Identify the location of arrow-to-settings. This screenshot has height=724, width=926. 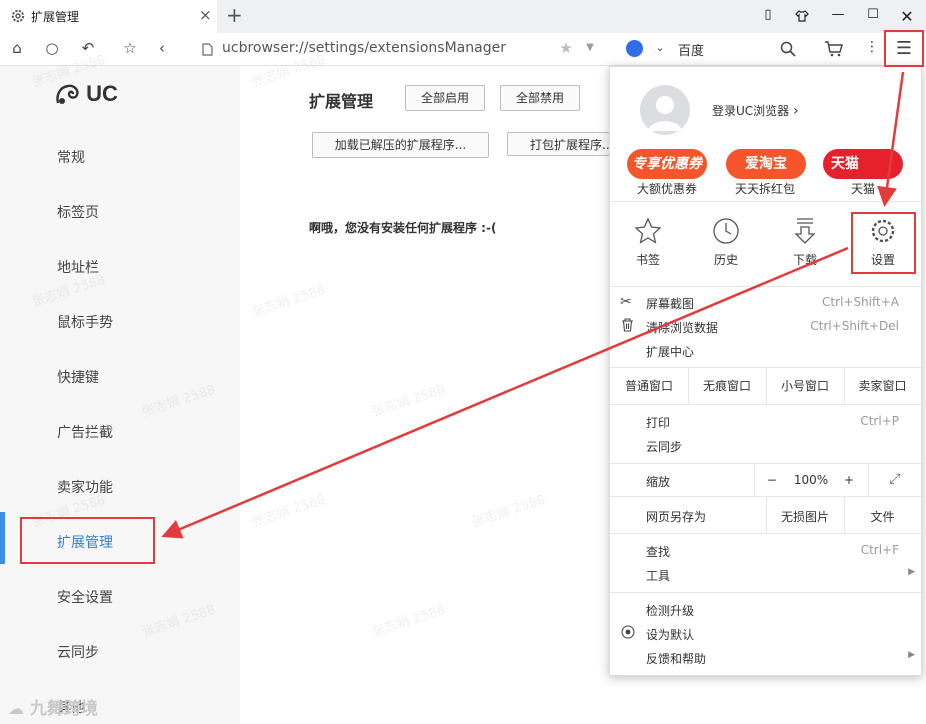
(891, 139).